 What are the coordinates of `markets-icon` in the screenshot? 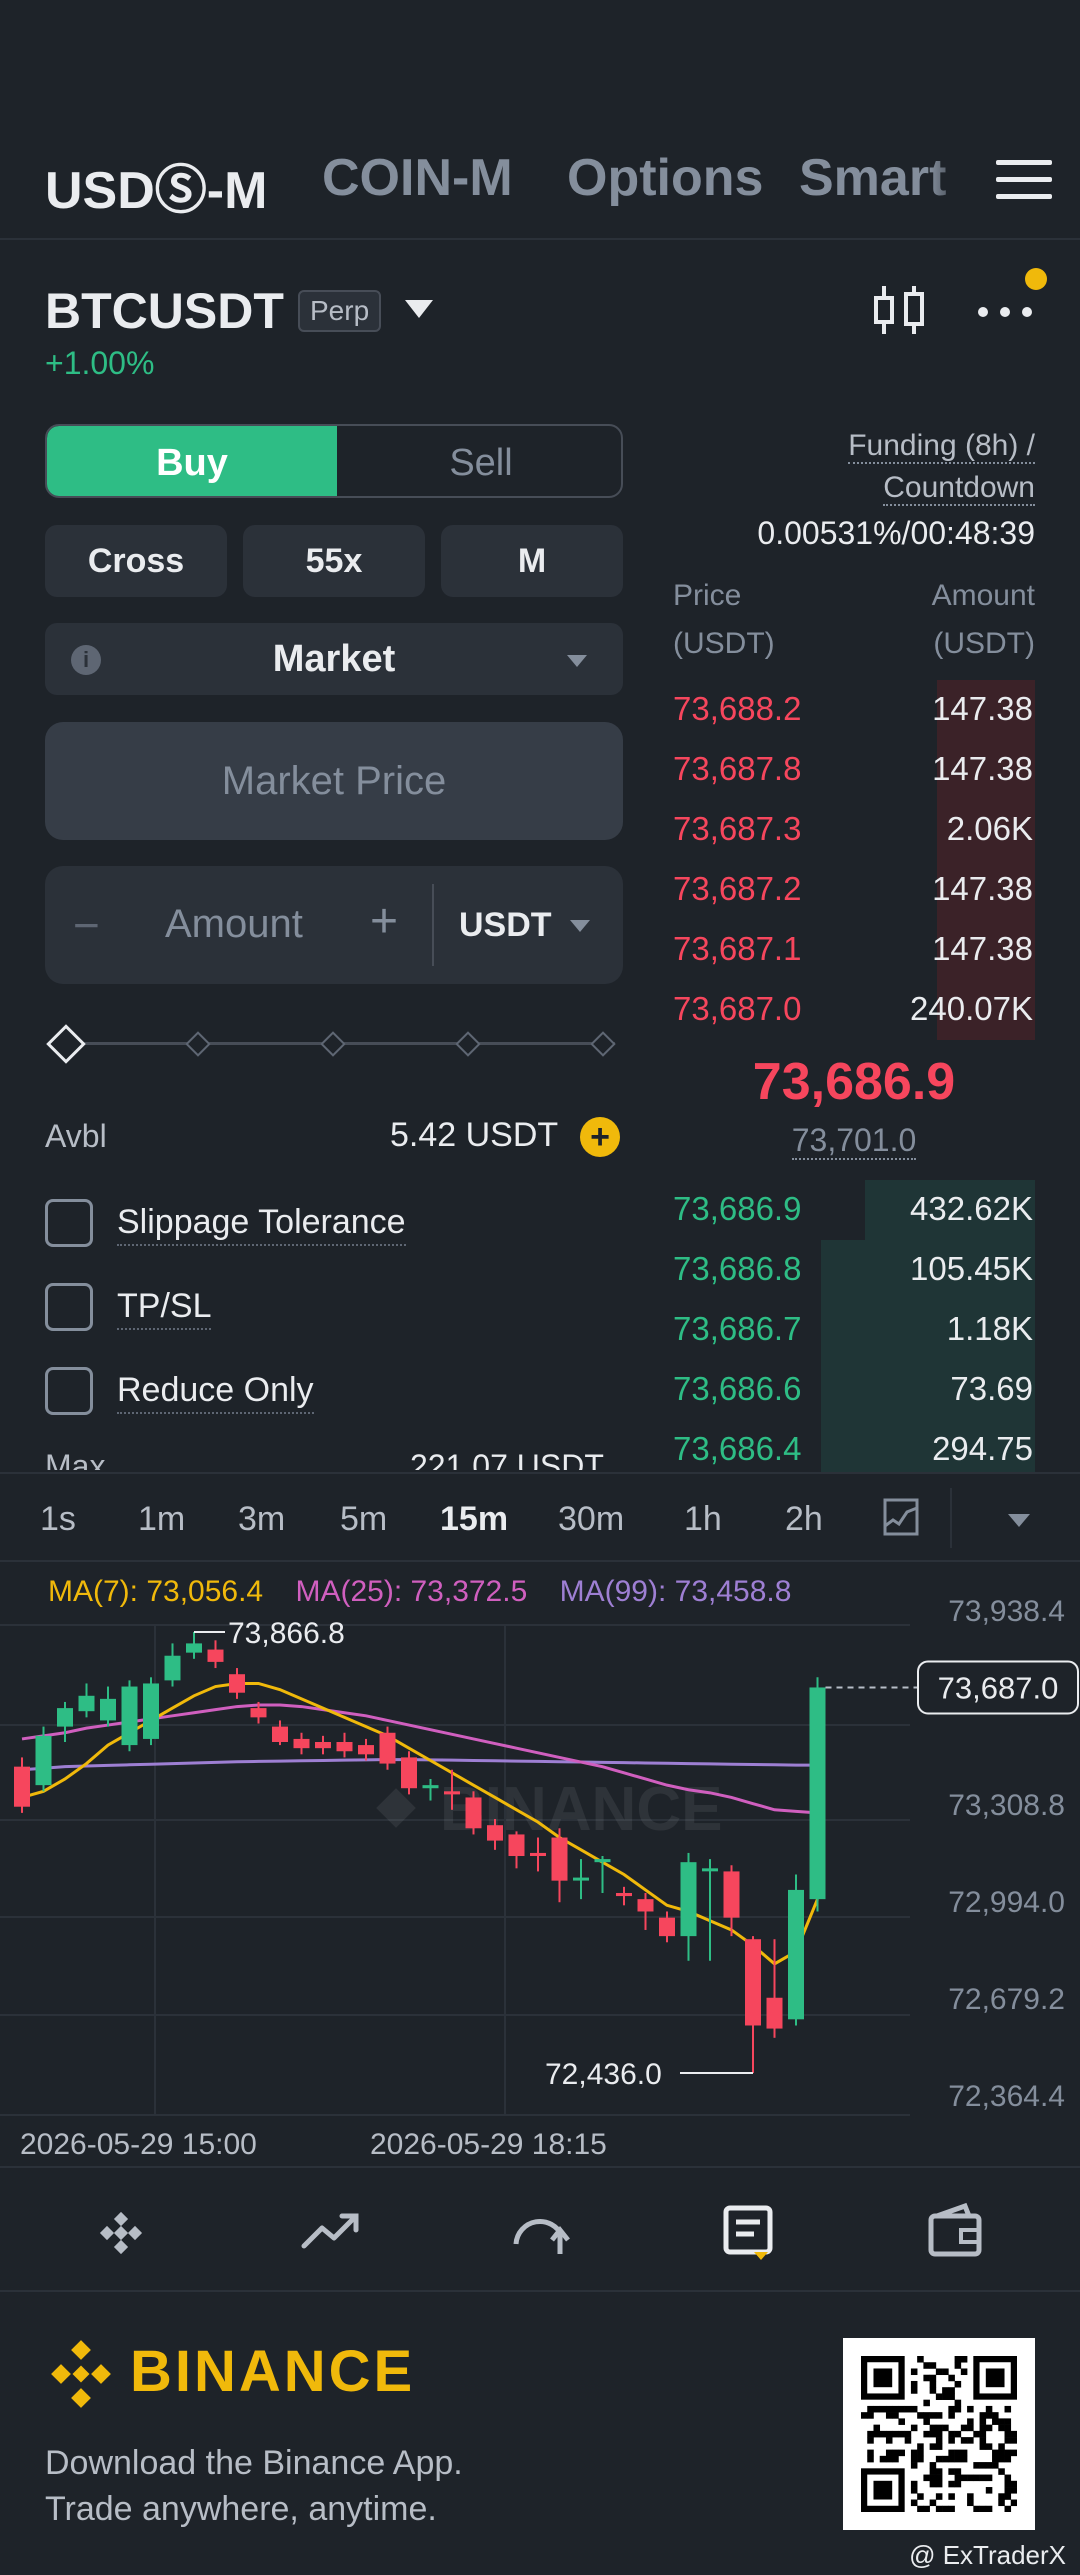 It's located at (331, 2230).